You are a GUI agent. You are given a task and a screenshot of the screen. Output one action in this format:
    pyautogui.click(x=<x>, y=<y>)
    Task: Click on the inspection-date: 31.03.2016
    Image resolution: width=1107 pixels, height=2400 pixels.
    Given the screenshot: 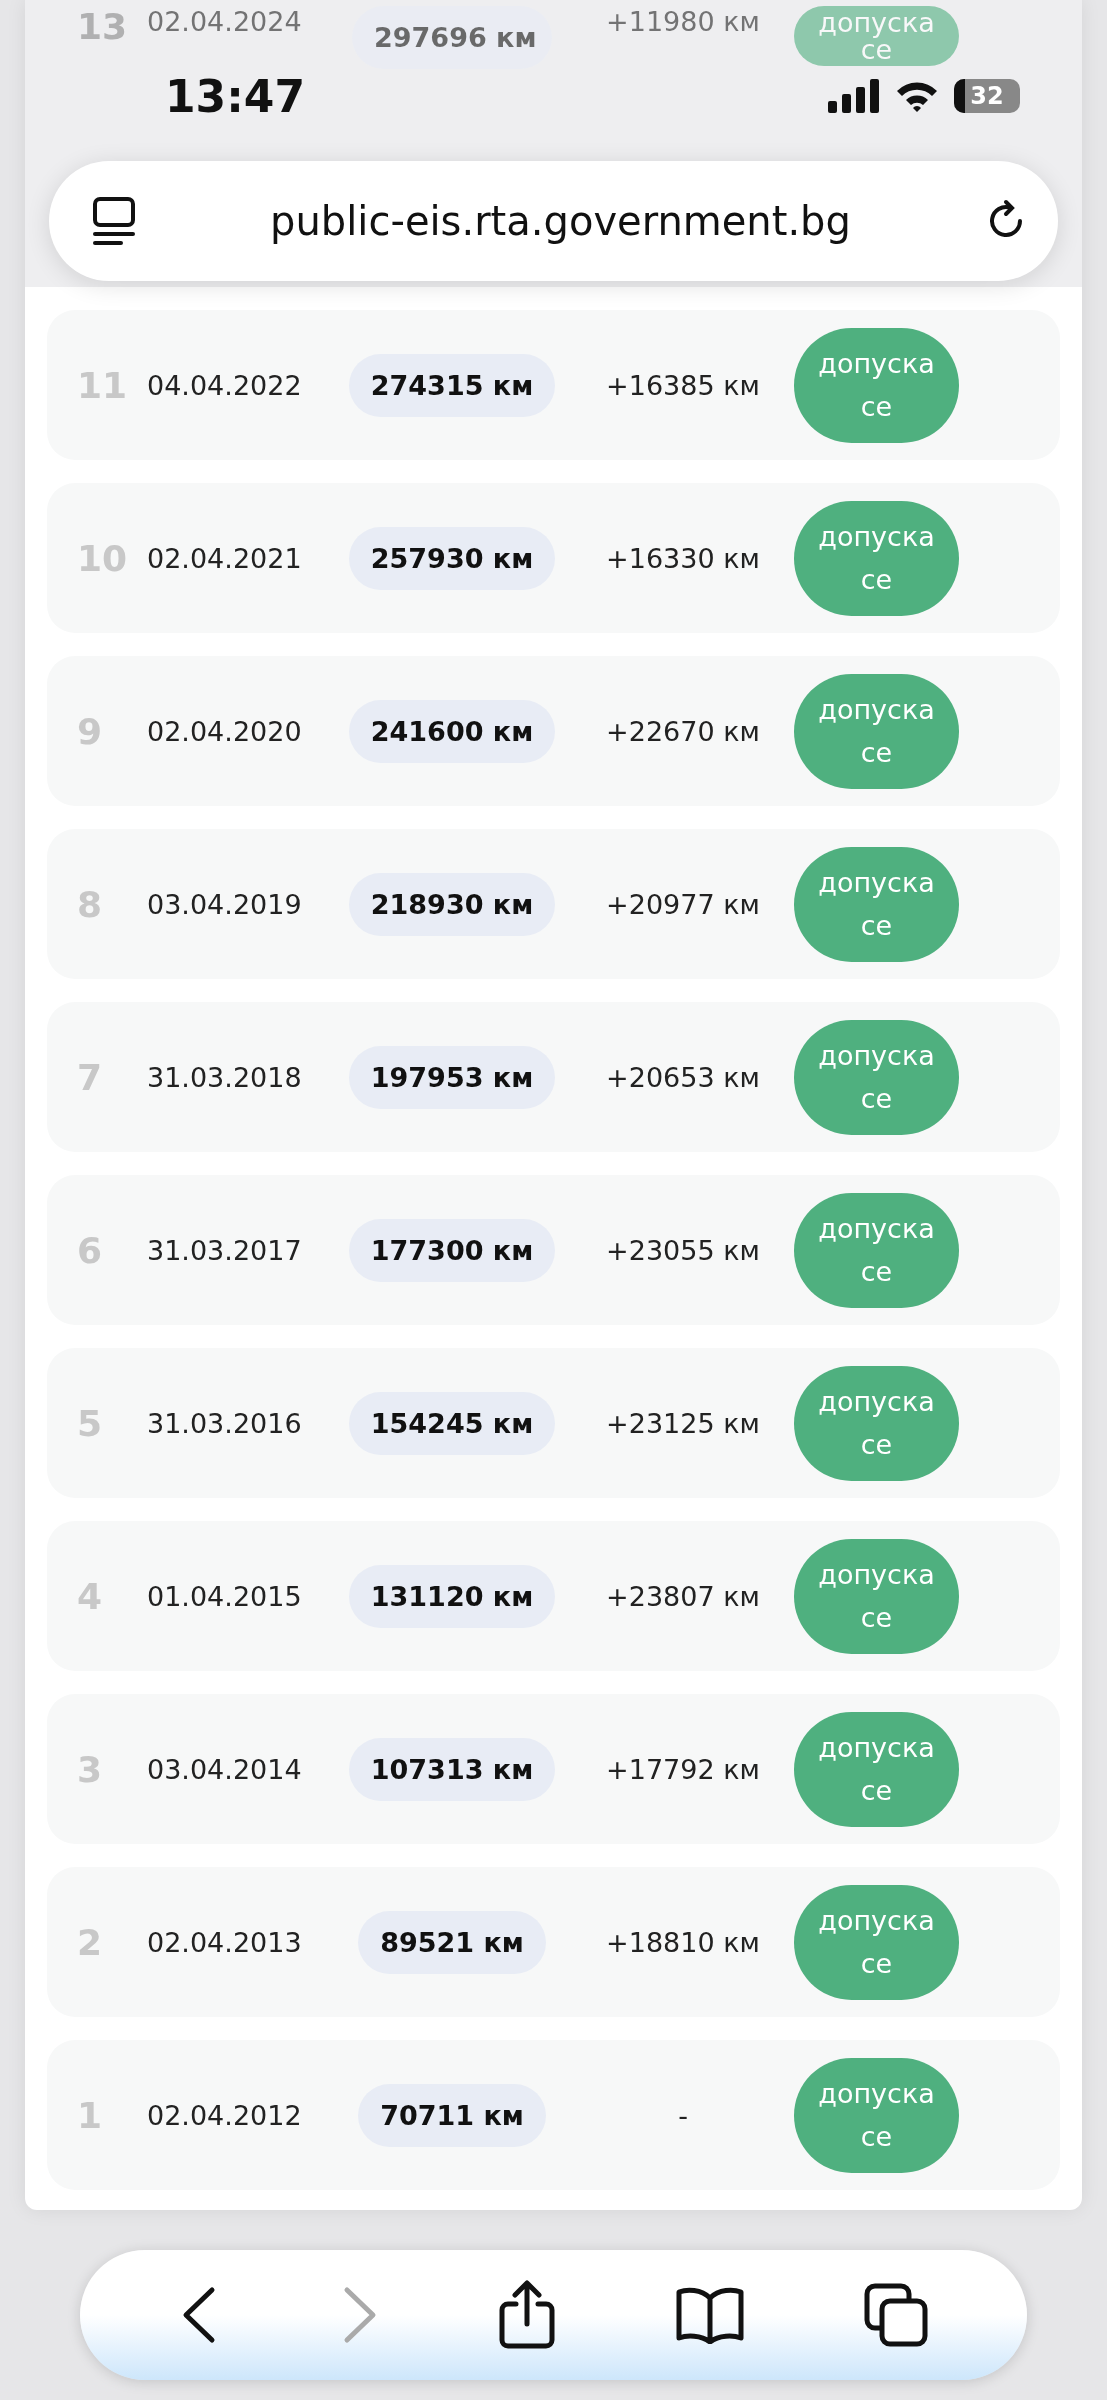 What is the action you would take?
    pyautogui.click(x=225, y=1423)
    